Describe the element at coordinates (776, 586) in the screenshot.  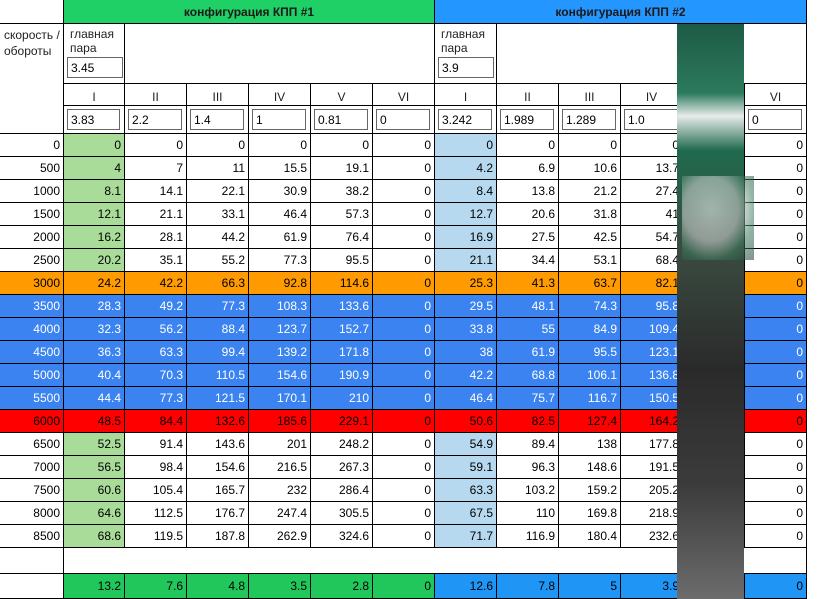
I see `footer-c2-cell: 0` at that location.